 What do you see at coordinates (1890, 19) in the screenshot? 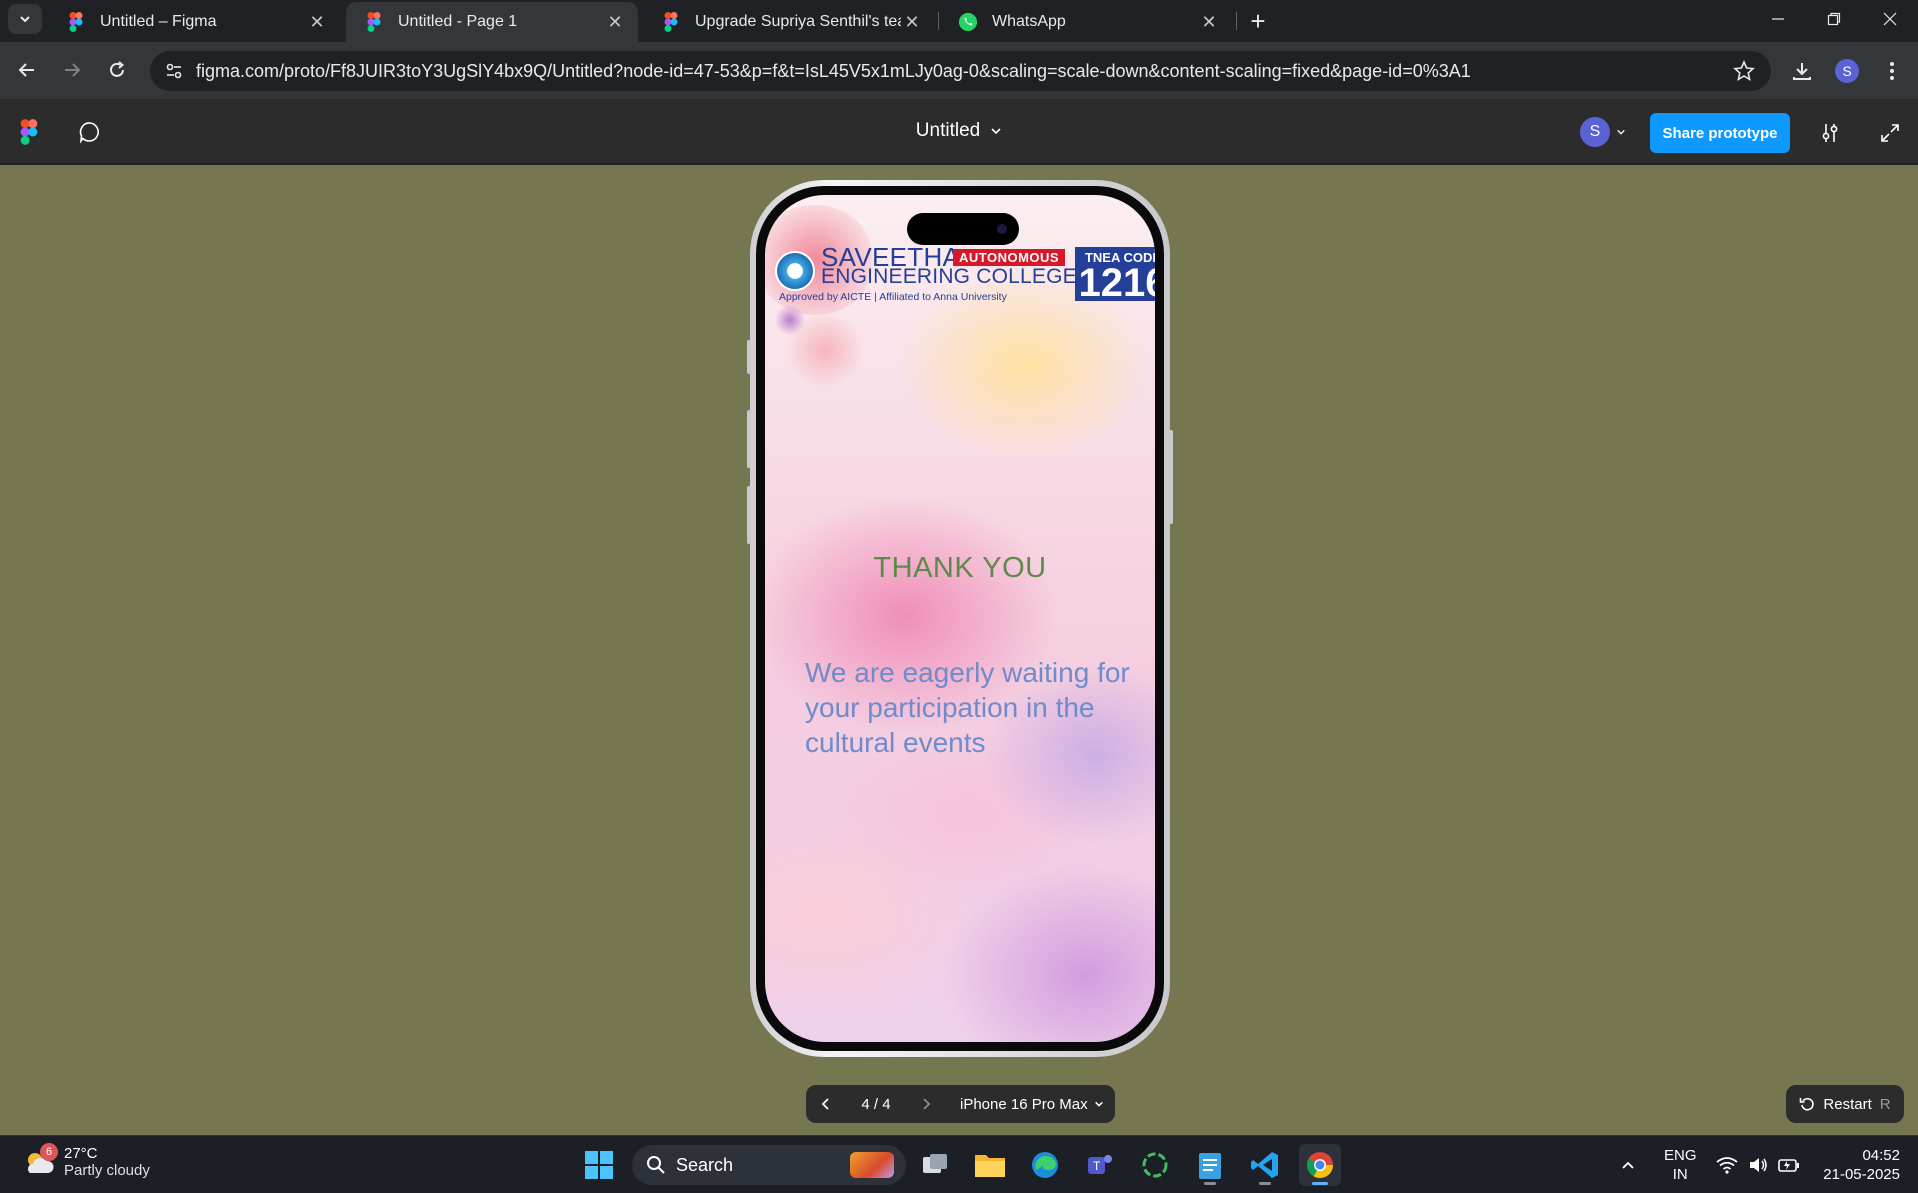
I see `close-window-button` at bounding box center [1890, 19].